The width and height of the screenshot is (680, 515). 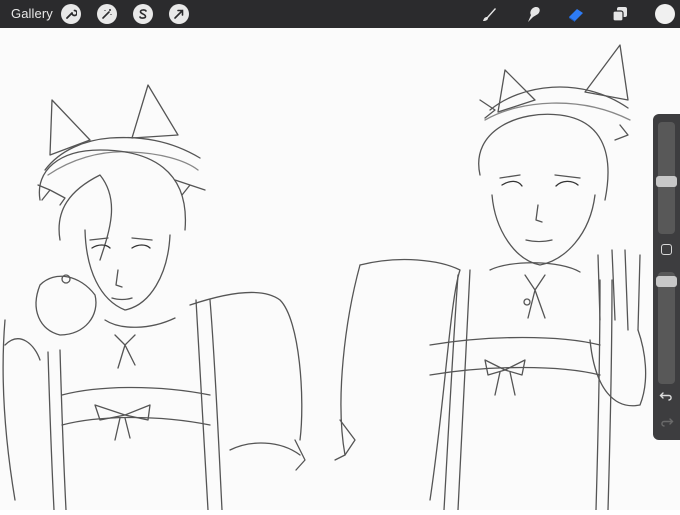 I want to click on redo-icon, so click(x=666, y=423).